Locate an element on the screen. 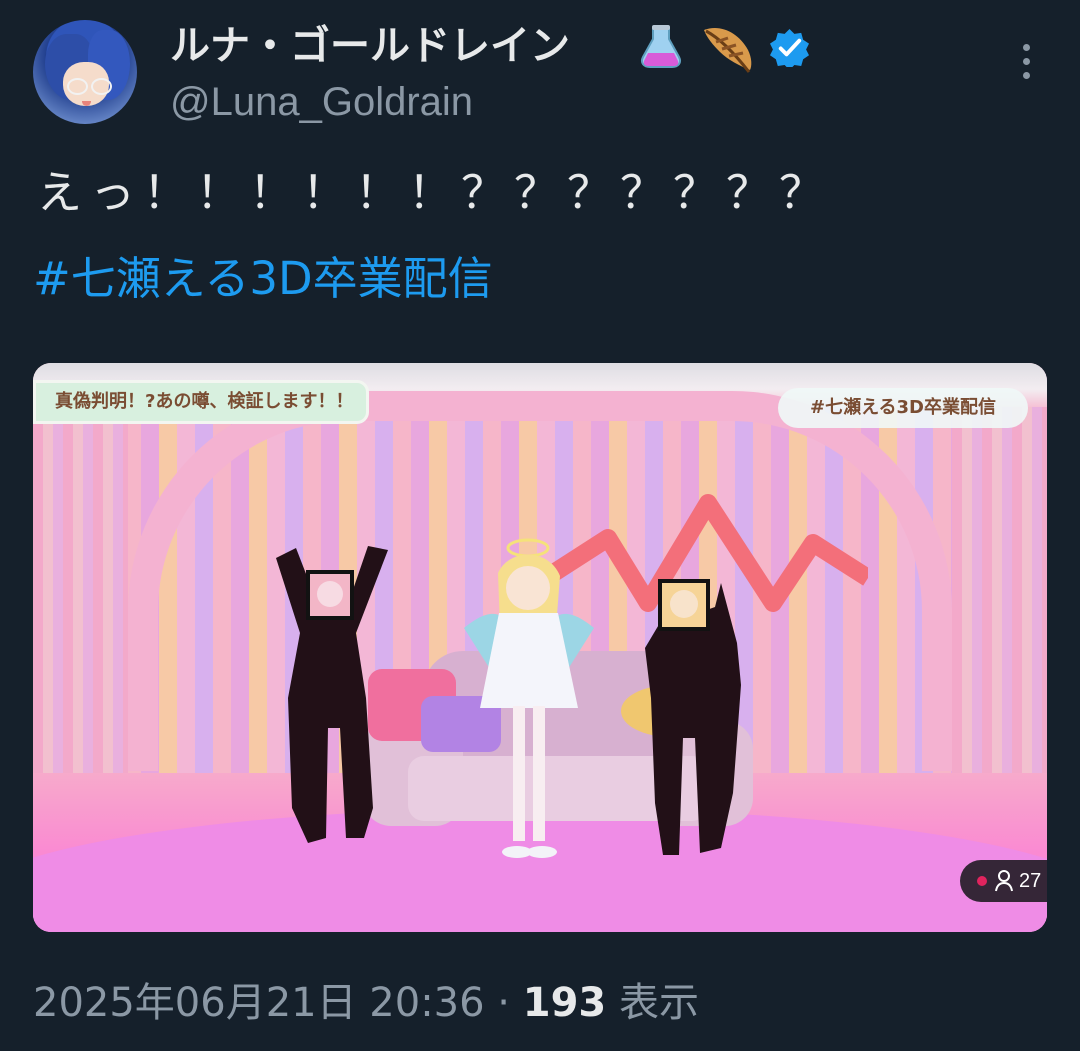  more-options-icon is located at coordinates (1026, 63).